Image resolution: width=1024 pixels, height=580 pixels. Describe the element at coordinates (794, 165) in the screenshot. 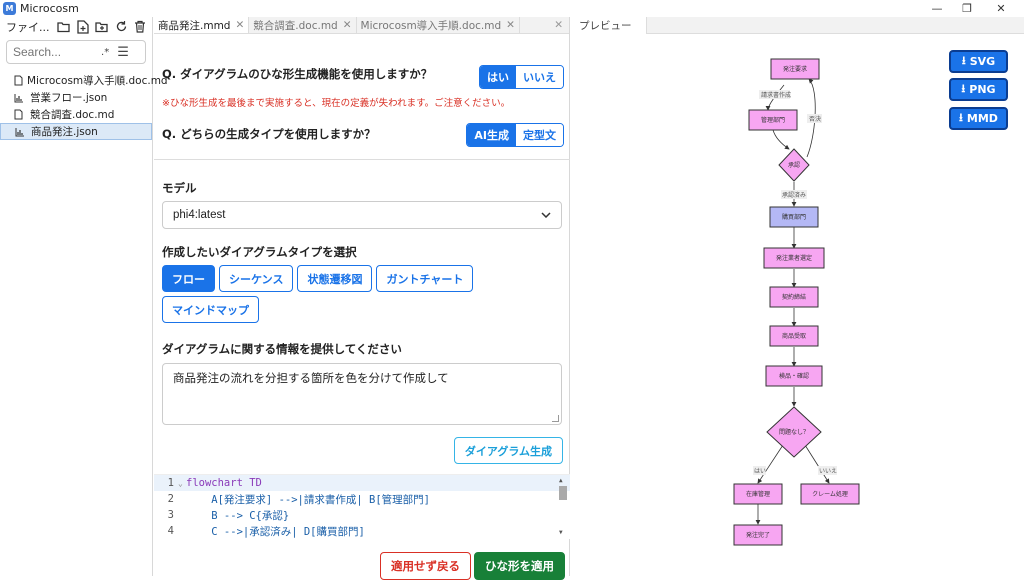

I see `node-label: 承認` at that location.